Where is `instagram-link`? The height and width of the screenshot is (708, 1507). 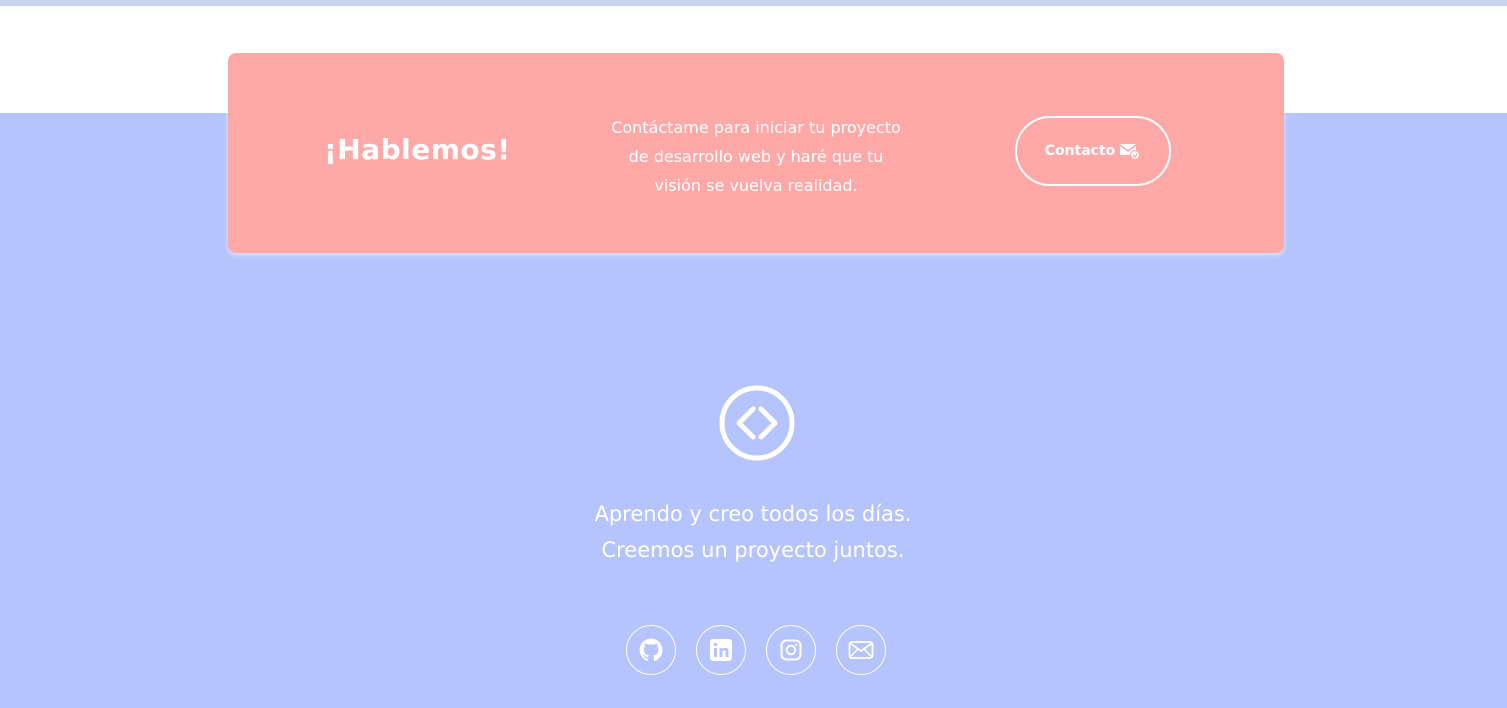 instagram-link is located at coordinates (791, 650).